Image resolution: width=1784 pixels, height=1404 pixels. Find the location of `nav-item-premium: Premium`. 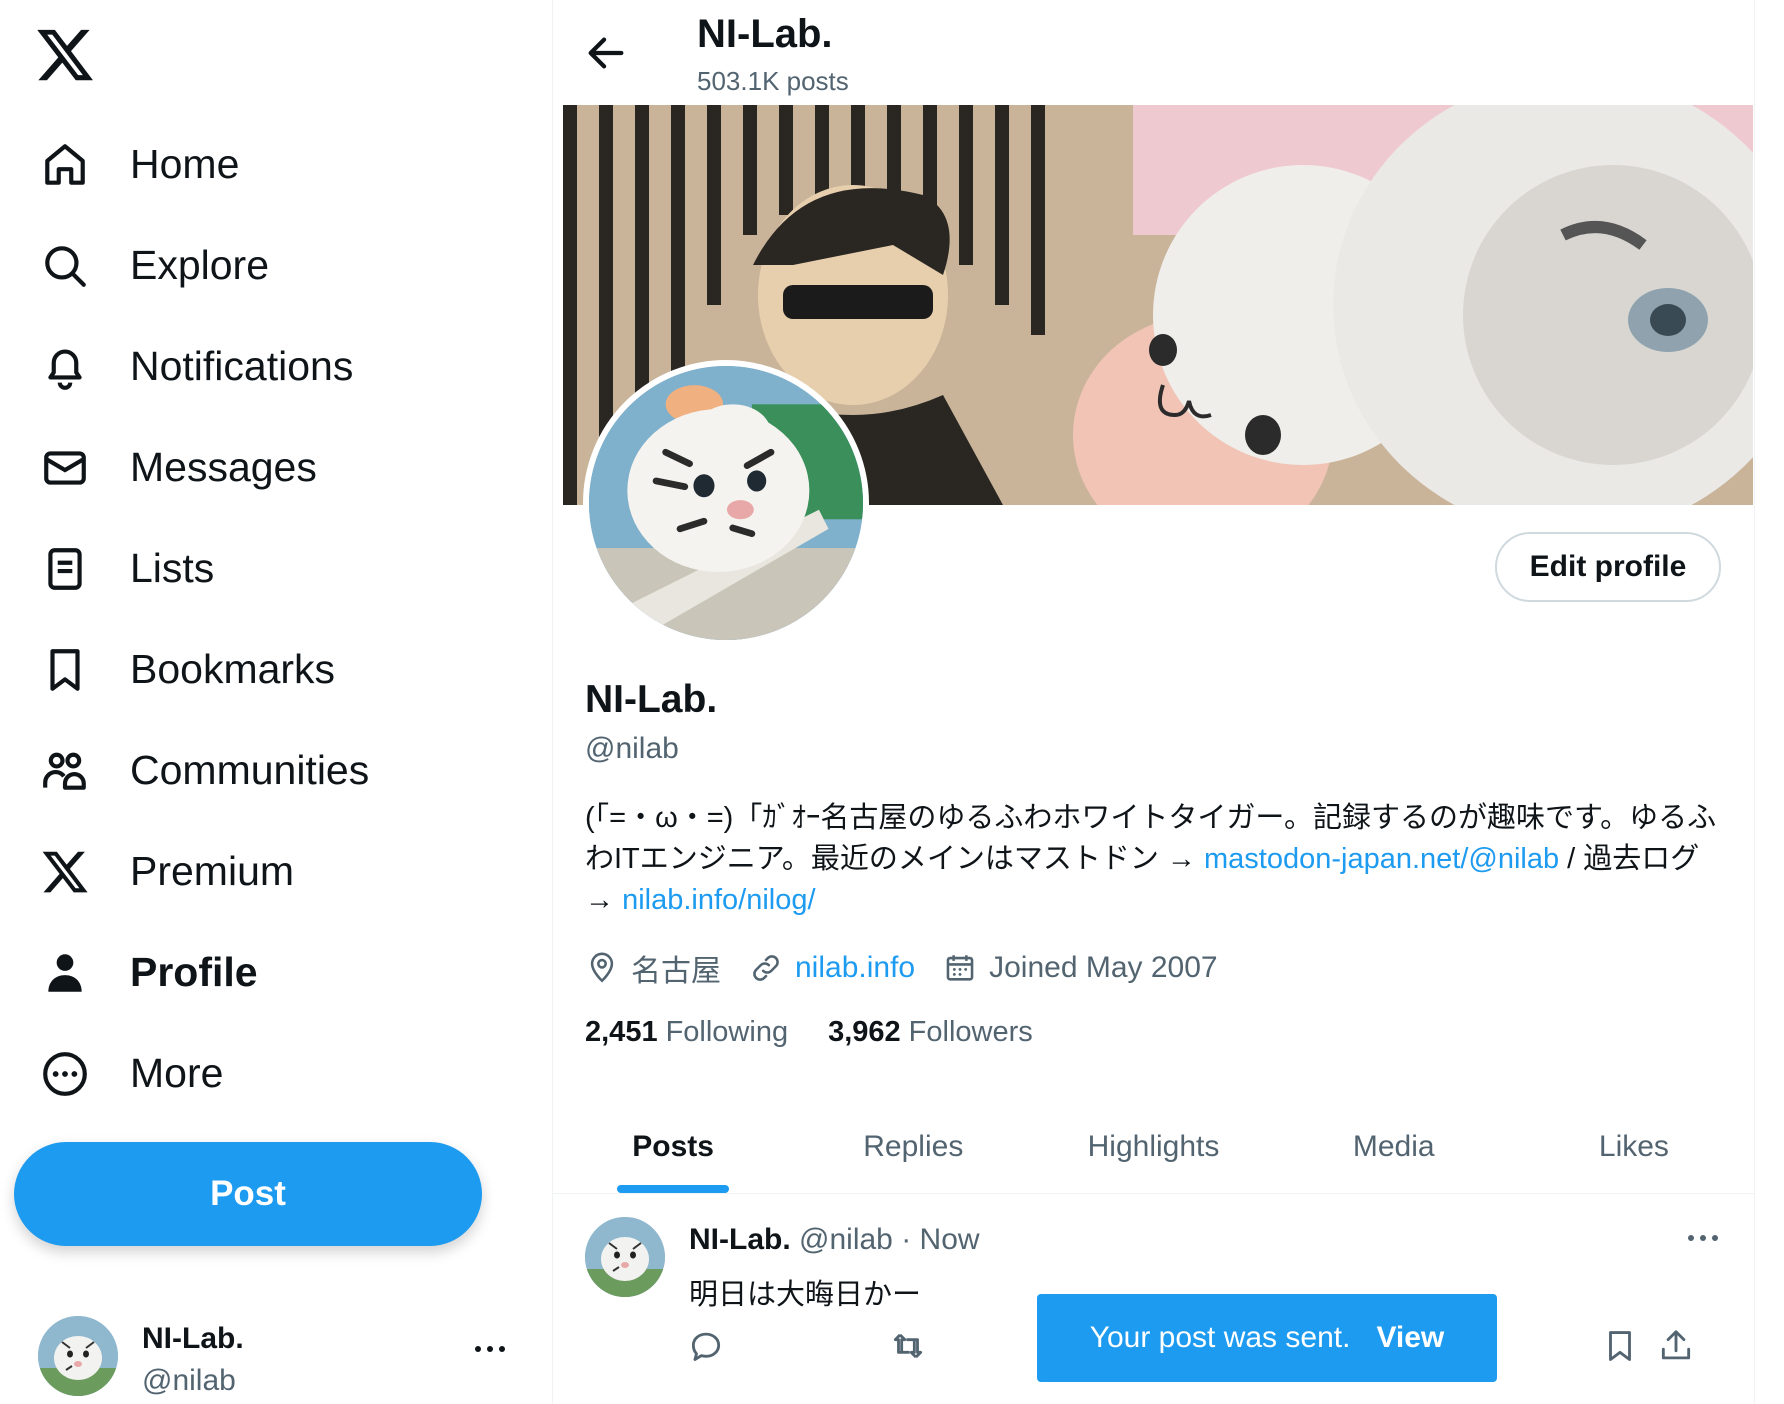

nav-item-premium: Premium is located at coordinates (276, 871).